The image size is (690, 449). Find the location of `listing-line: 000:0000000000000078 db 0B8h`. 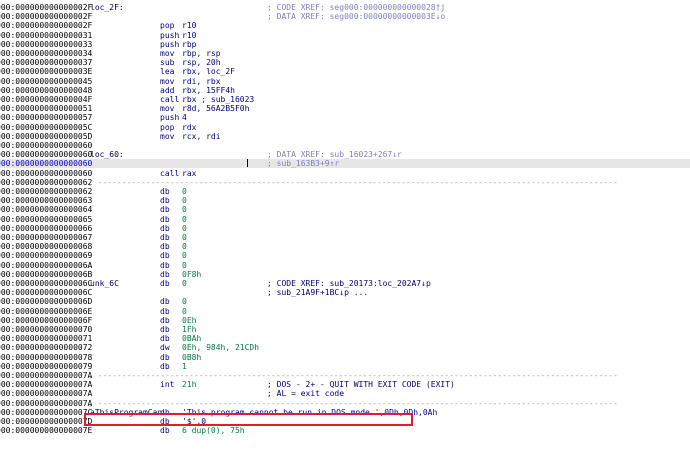

listing-line: 000:0000000000000078 db 0B8h is located at coordinates (345, 357).